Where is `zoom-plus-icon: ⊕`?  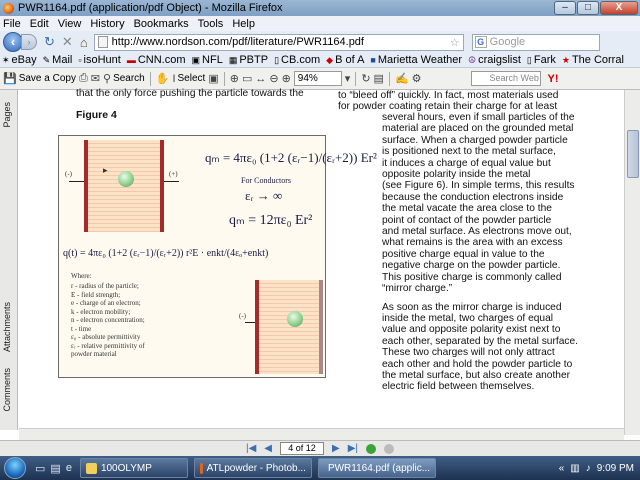
zoom-plus-icon: ⊕ is located at coordinates (286, 78).